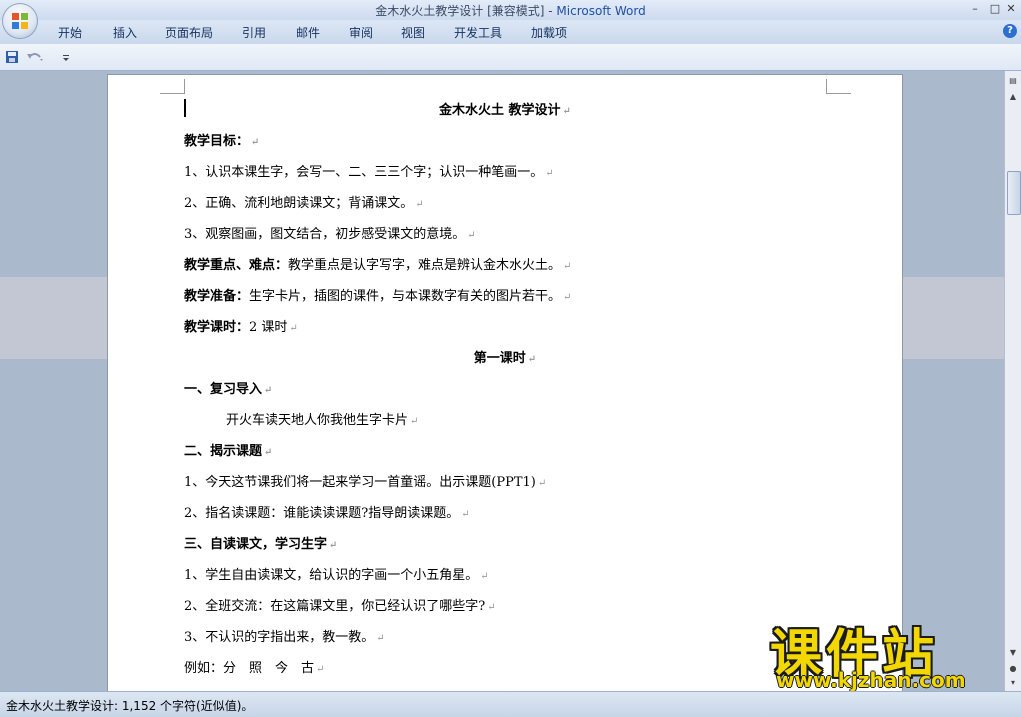 The height and width of the screenshot is (717, 1021). What do you see at coordinates (1013, 669) in the screenshot?
I see `browse-object-icon: ●` at bounding box center [1013, 669].